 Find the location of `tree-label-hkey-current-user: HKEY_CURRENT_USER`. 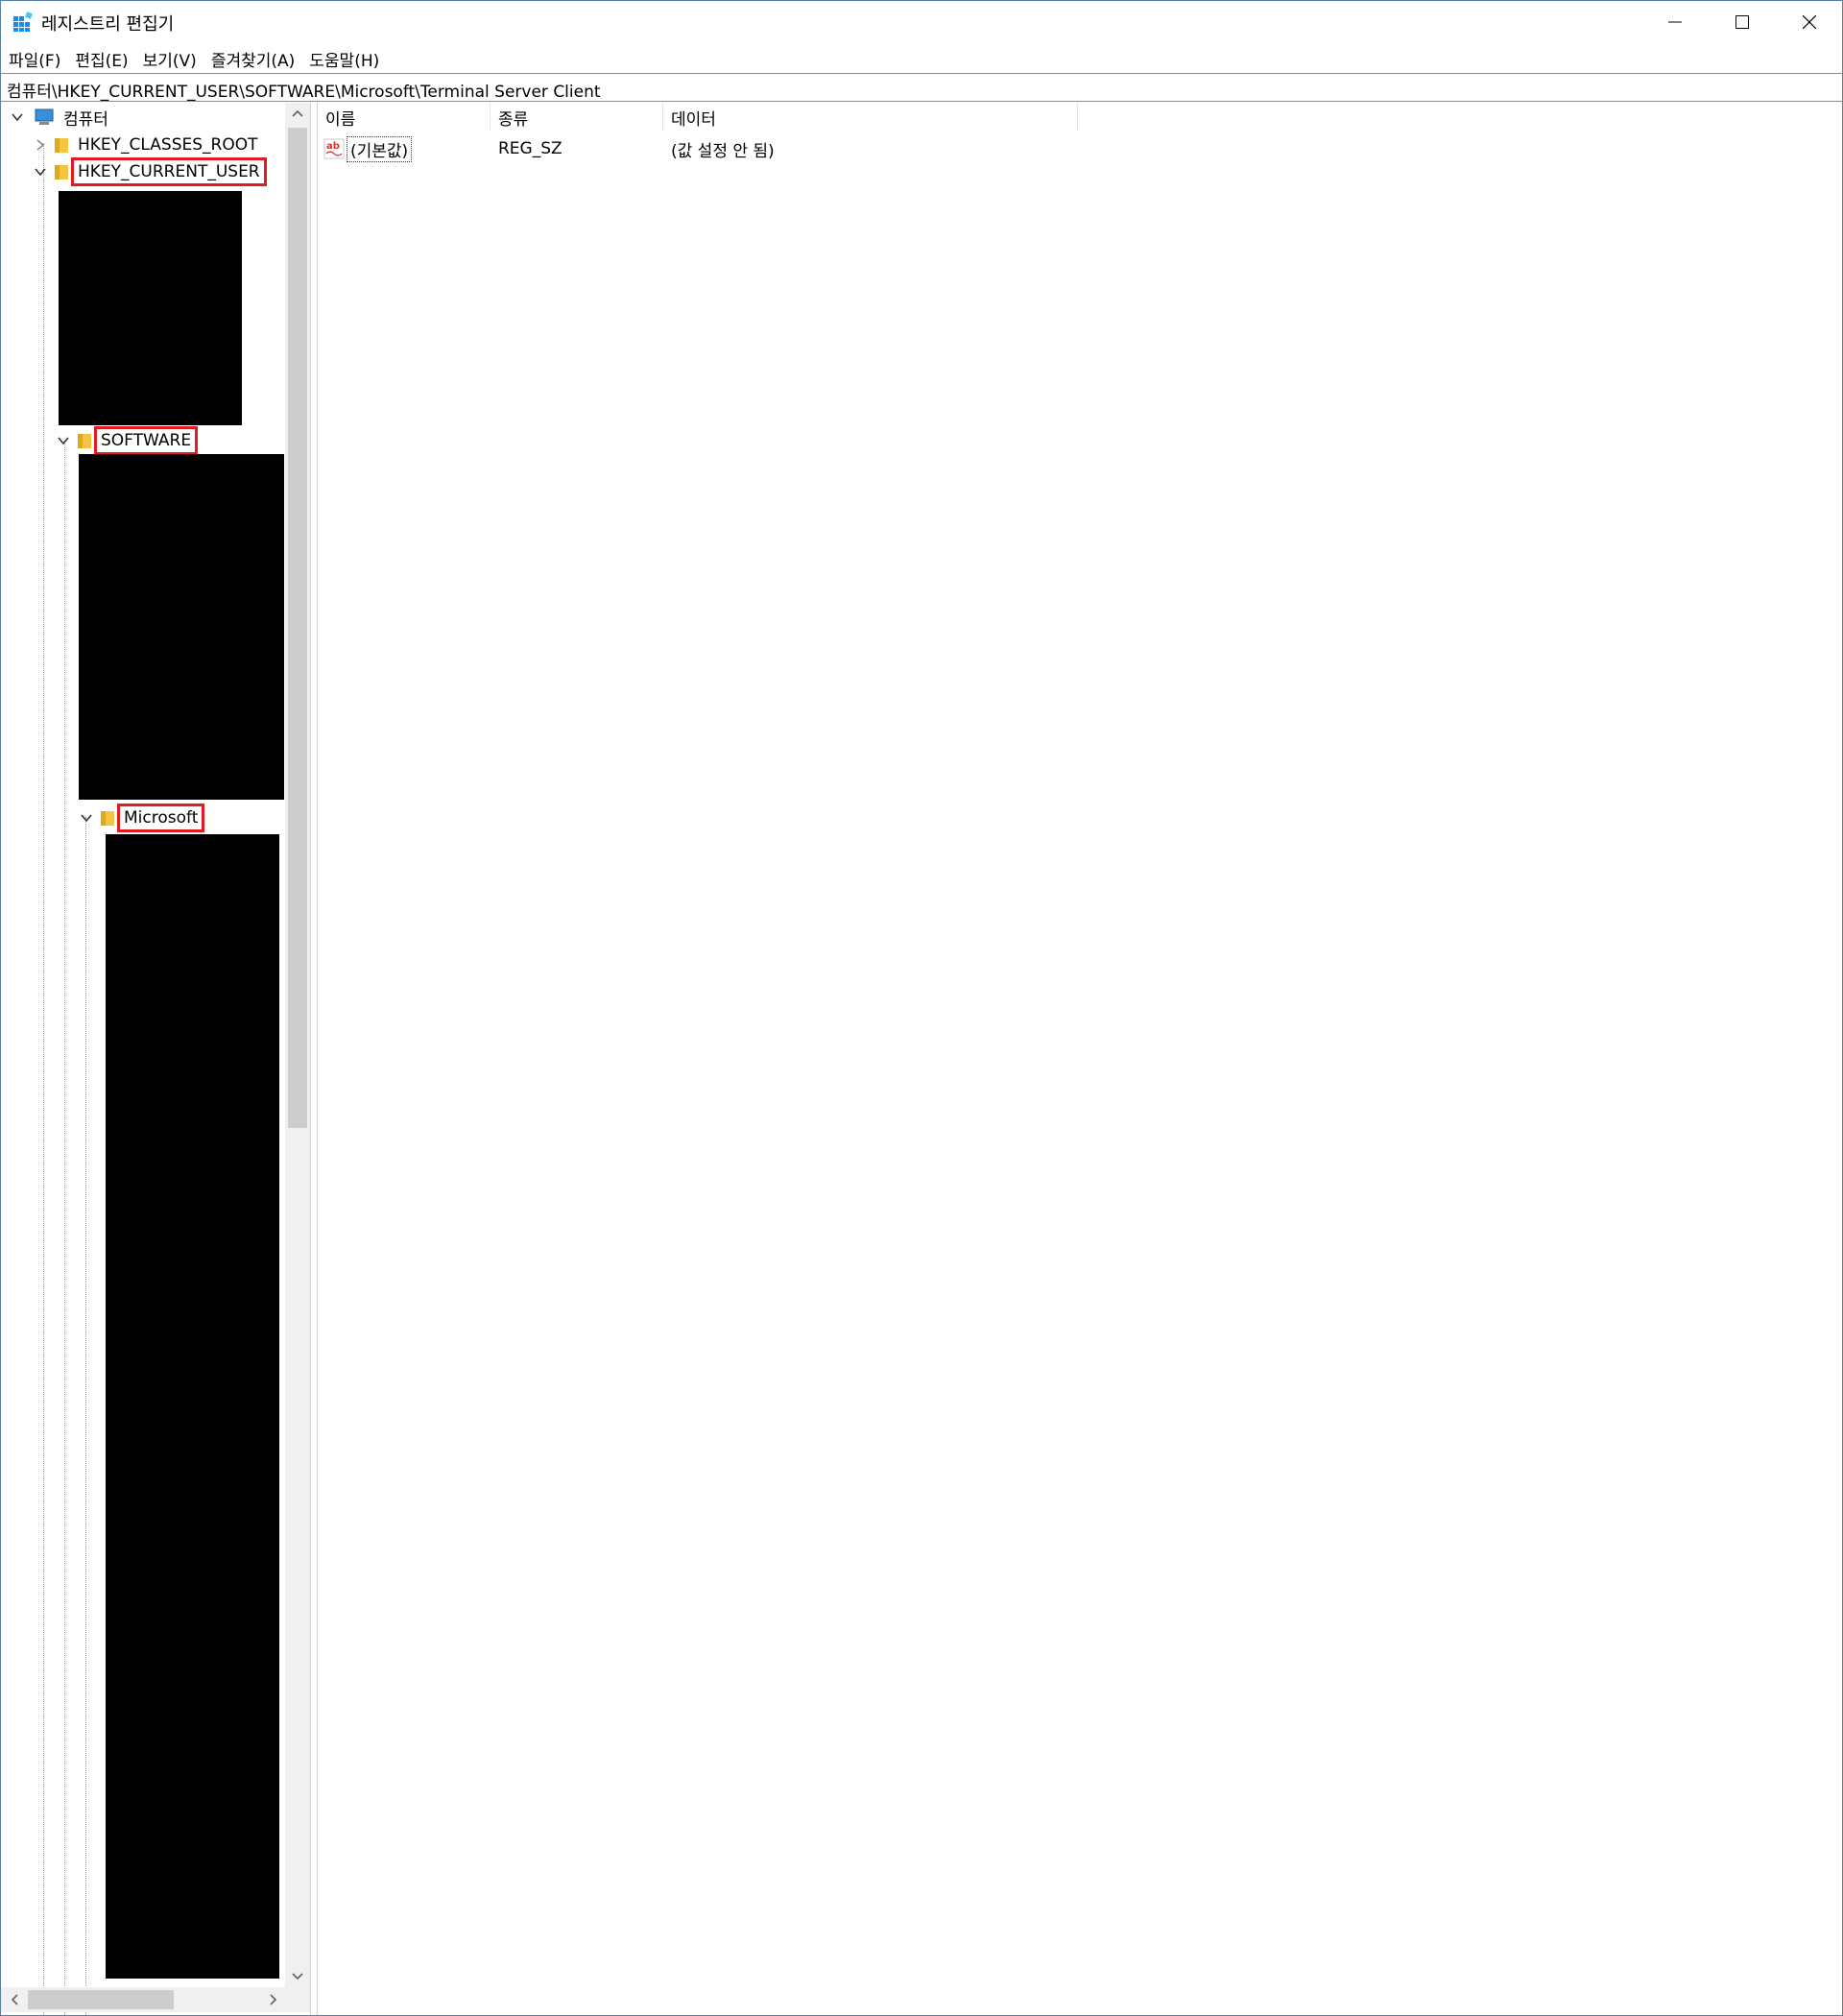

tree-label-hkey-current-user: HKEY_CURRENT_USER is located at coordinates (169, 171).